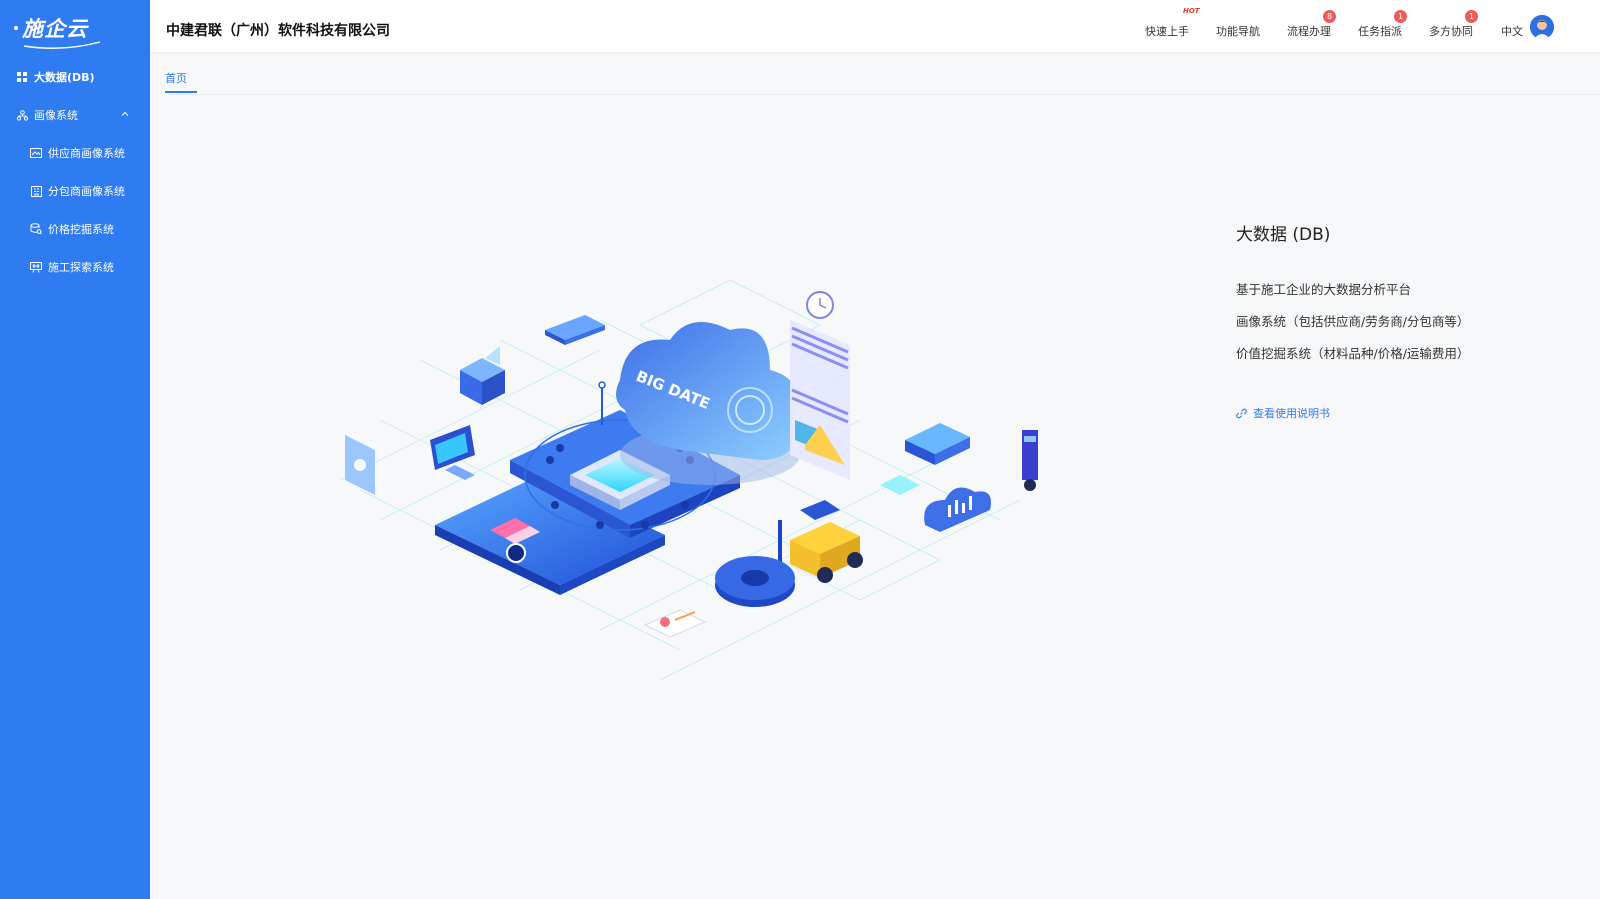 The height and width of the screenshot is (899, 1600). What do you see at coordinates (1241, 413) in the screenshot?
I see `link-icon` at bounding box center [1241, 413].